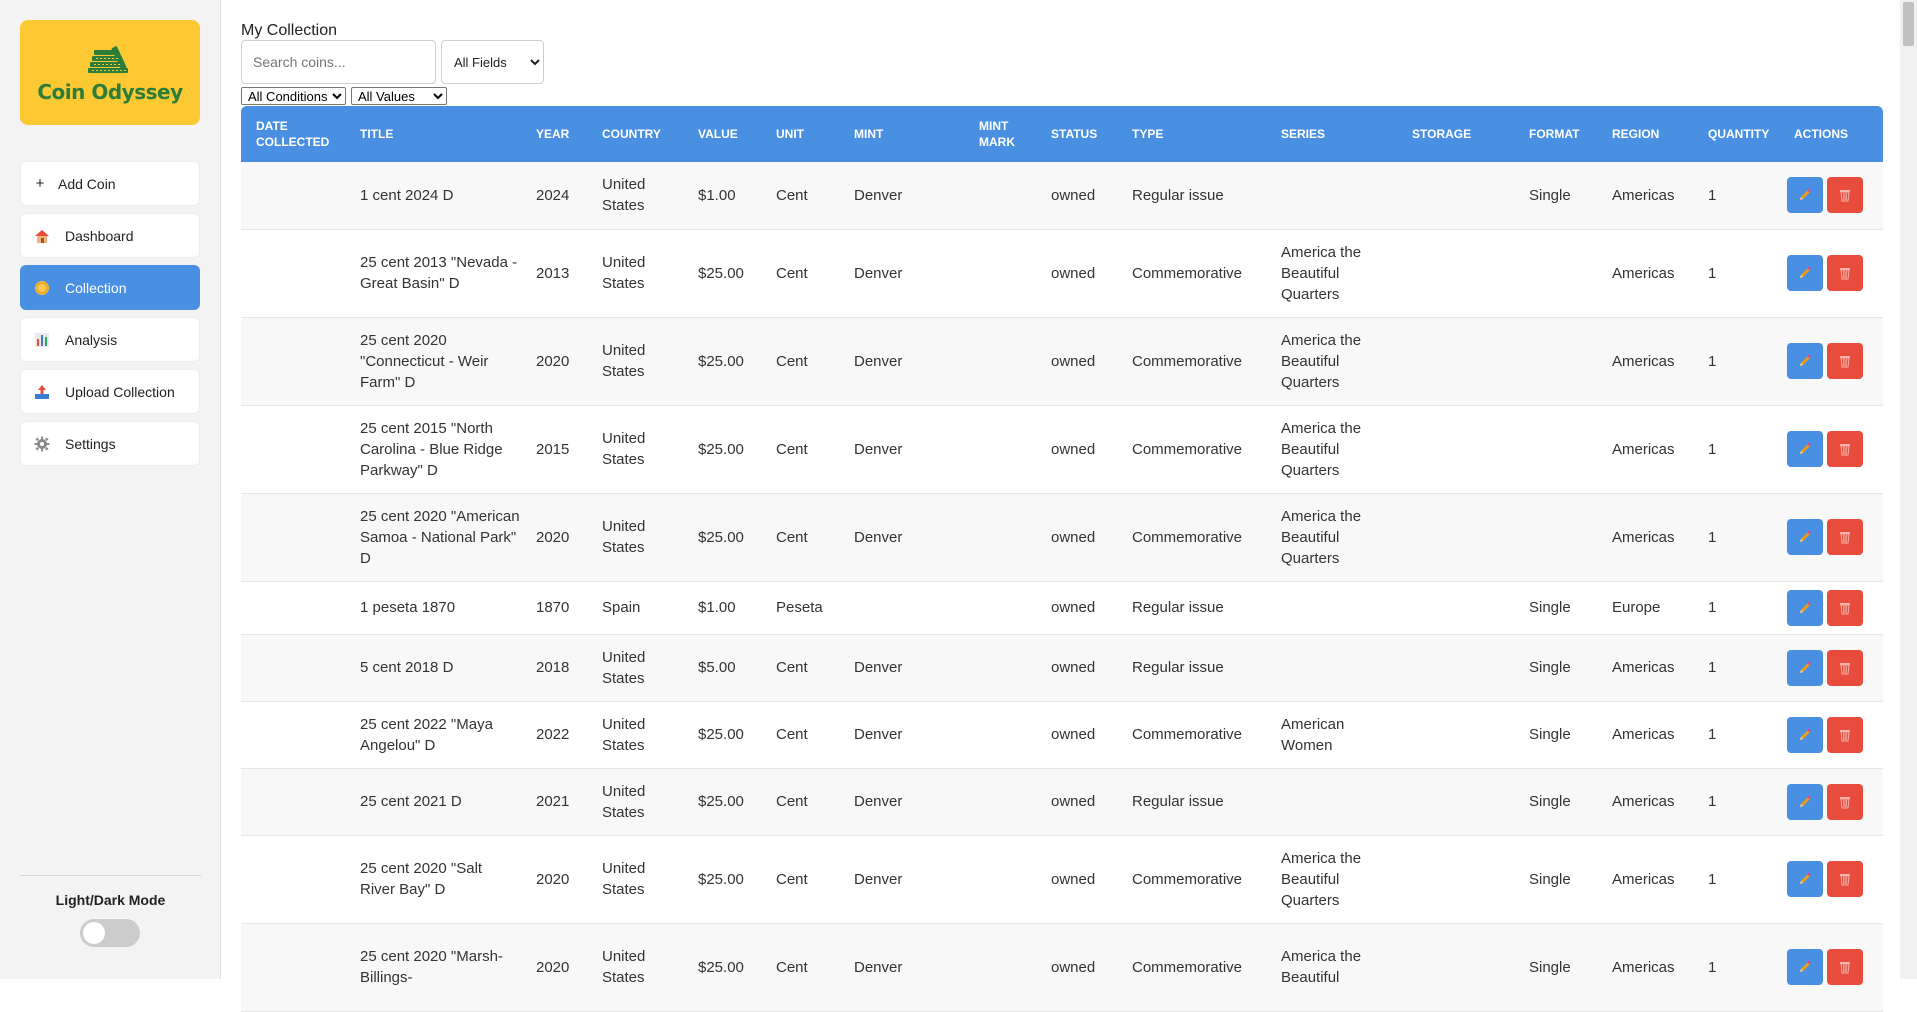 This screenshot has height=1012, width=1917. What do you see at coordinates (110, 72) in the screenshot?
I see `app-logo: Coin Odyssey` at bounding box center [110, 72].